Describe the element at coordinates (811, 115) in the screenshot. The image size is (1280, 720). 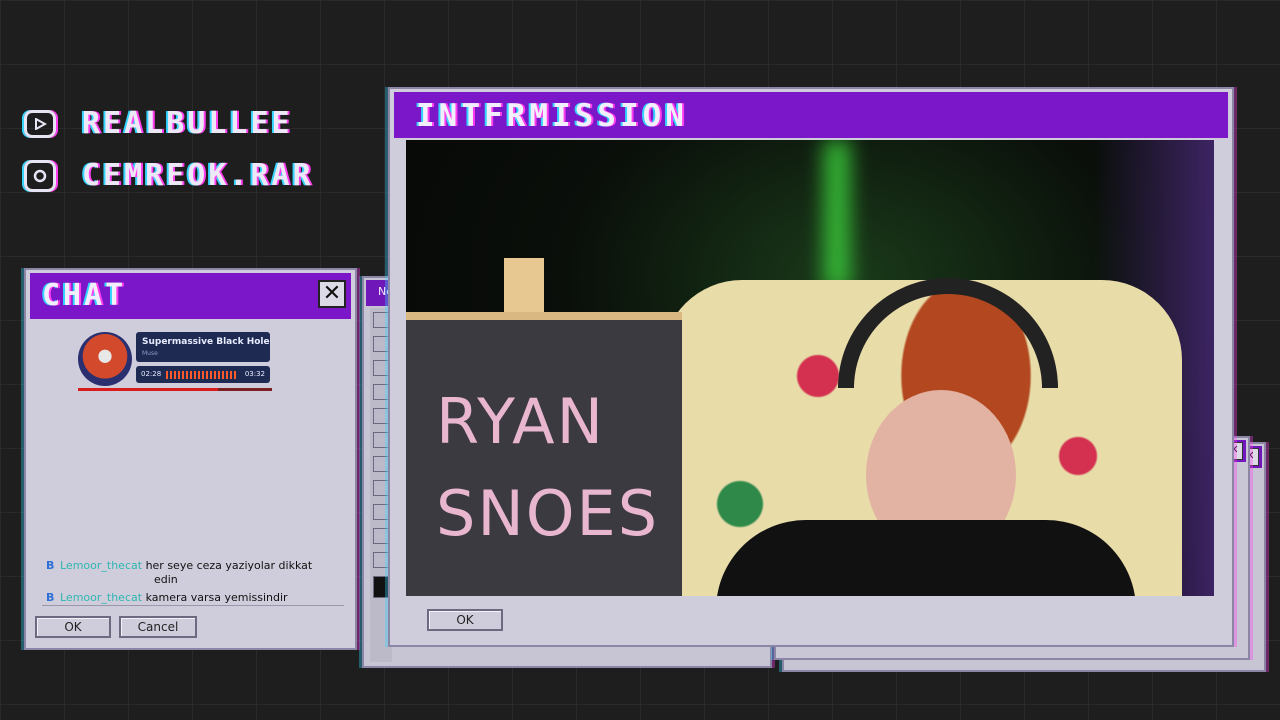
I see `main-titlebar: INTFRMISSION` at that location.